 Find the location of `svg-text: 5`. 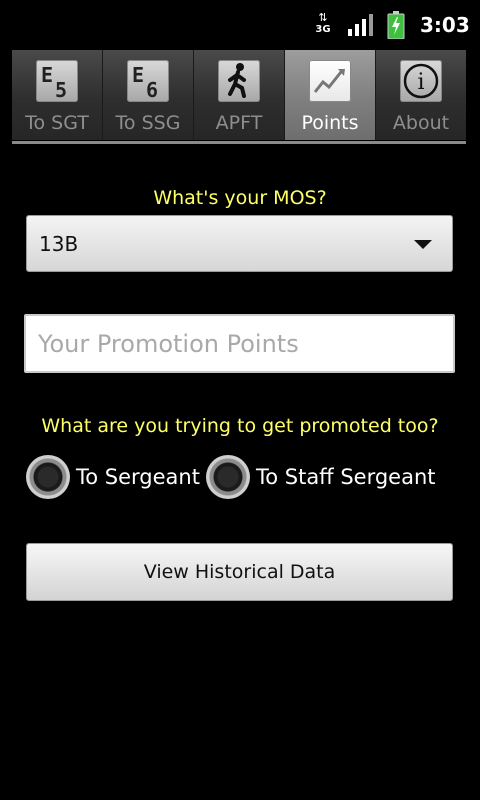

svg-text: 5 is located at coordinates (61, 90).